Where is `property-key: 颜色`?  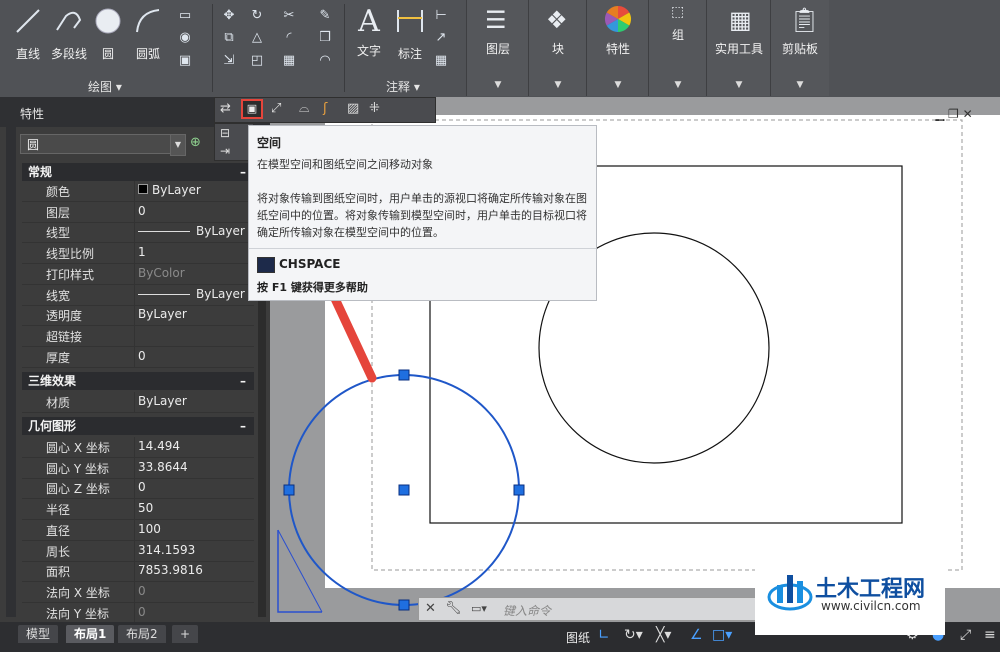
property-key: 颜色 is located at coordinates (58, 192).